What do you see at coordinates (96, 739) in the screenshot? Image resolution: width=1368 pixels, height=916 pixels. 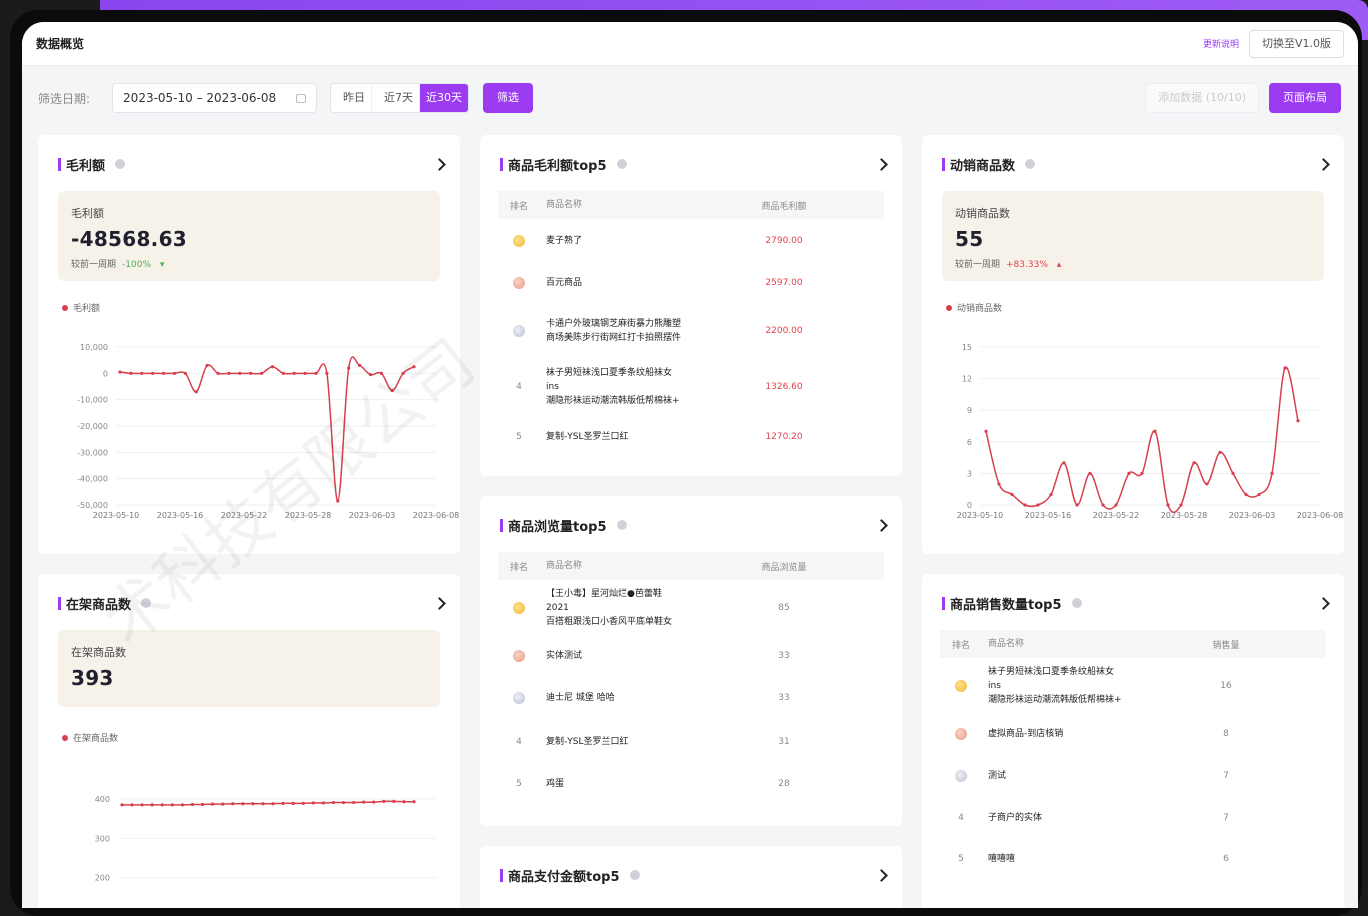 I see `legend-label: 在架商品数` at bounding box center [96, 739].